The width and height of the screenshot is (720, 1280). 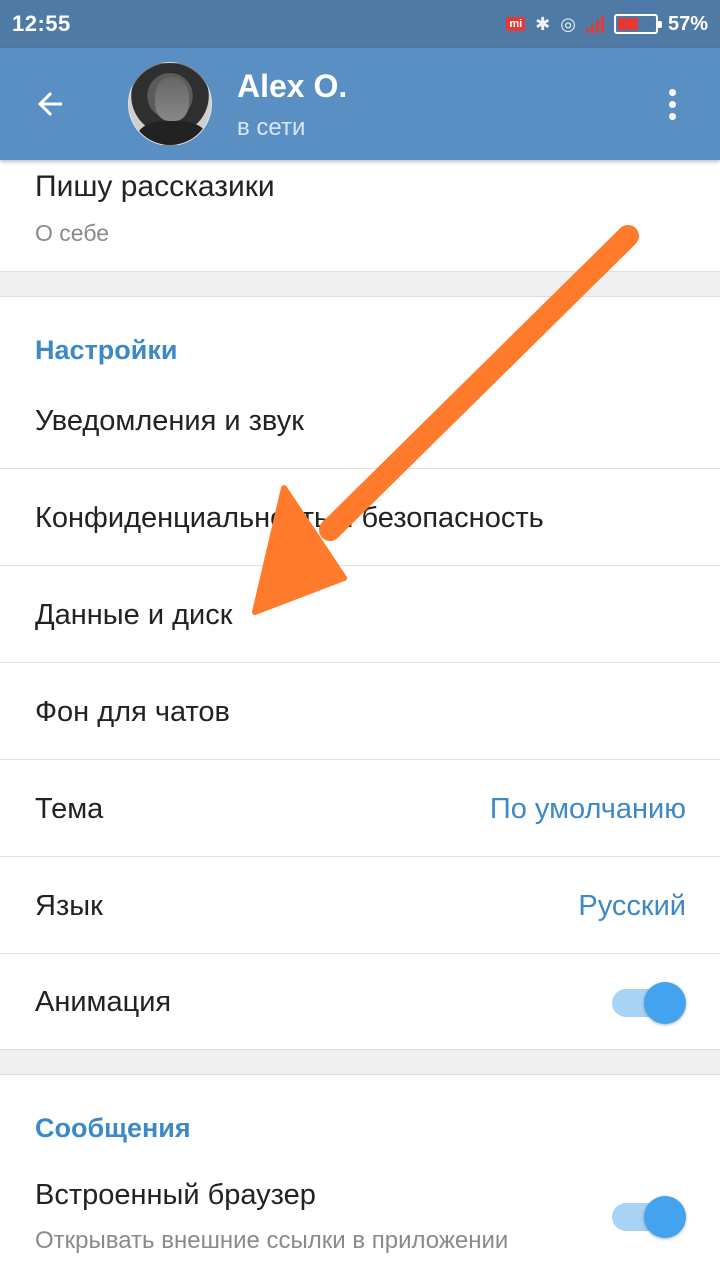 I want to click on animation-toggle, so click(x=647, y=1002).